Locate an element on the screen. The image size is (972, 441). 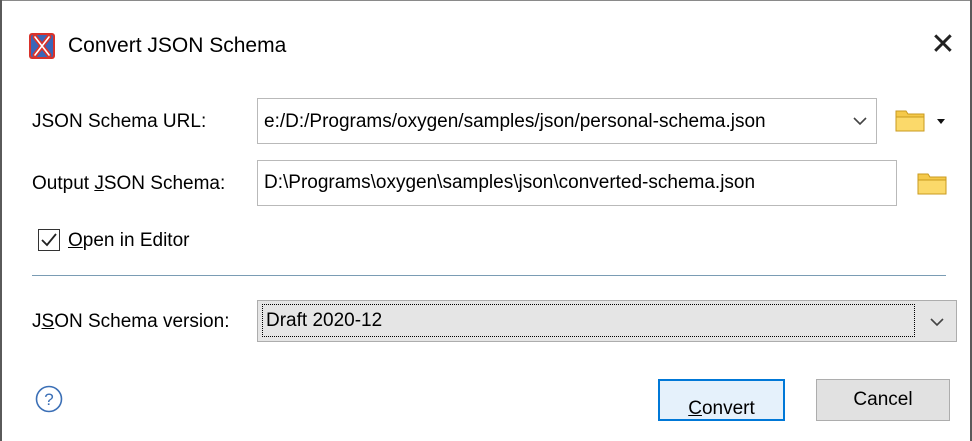
url-label: JSON Schema URL: is located at coordinates (119, 122).